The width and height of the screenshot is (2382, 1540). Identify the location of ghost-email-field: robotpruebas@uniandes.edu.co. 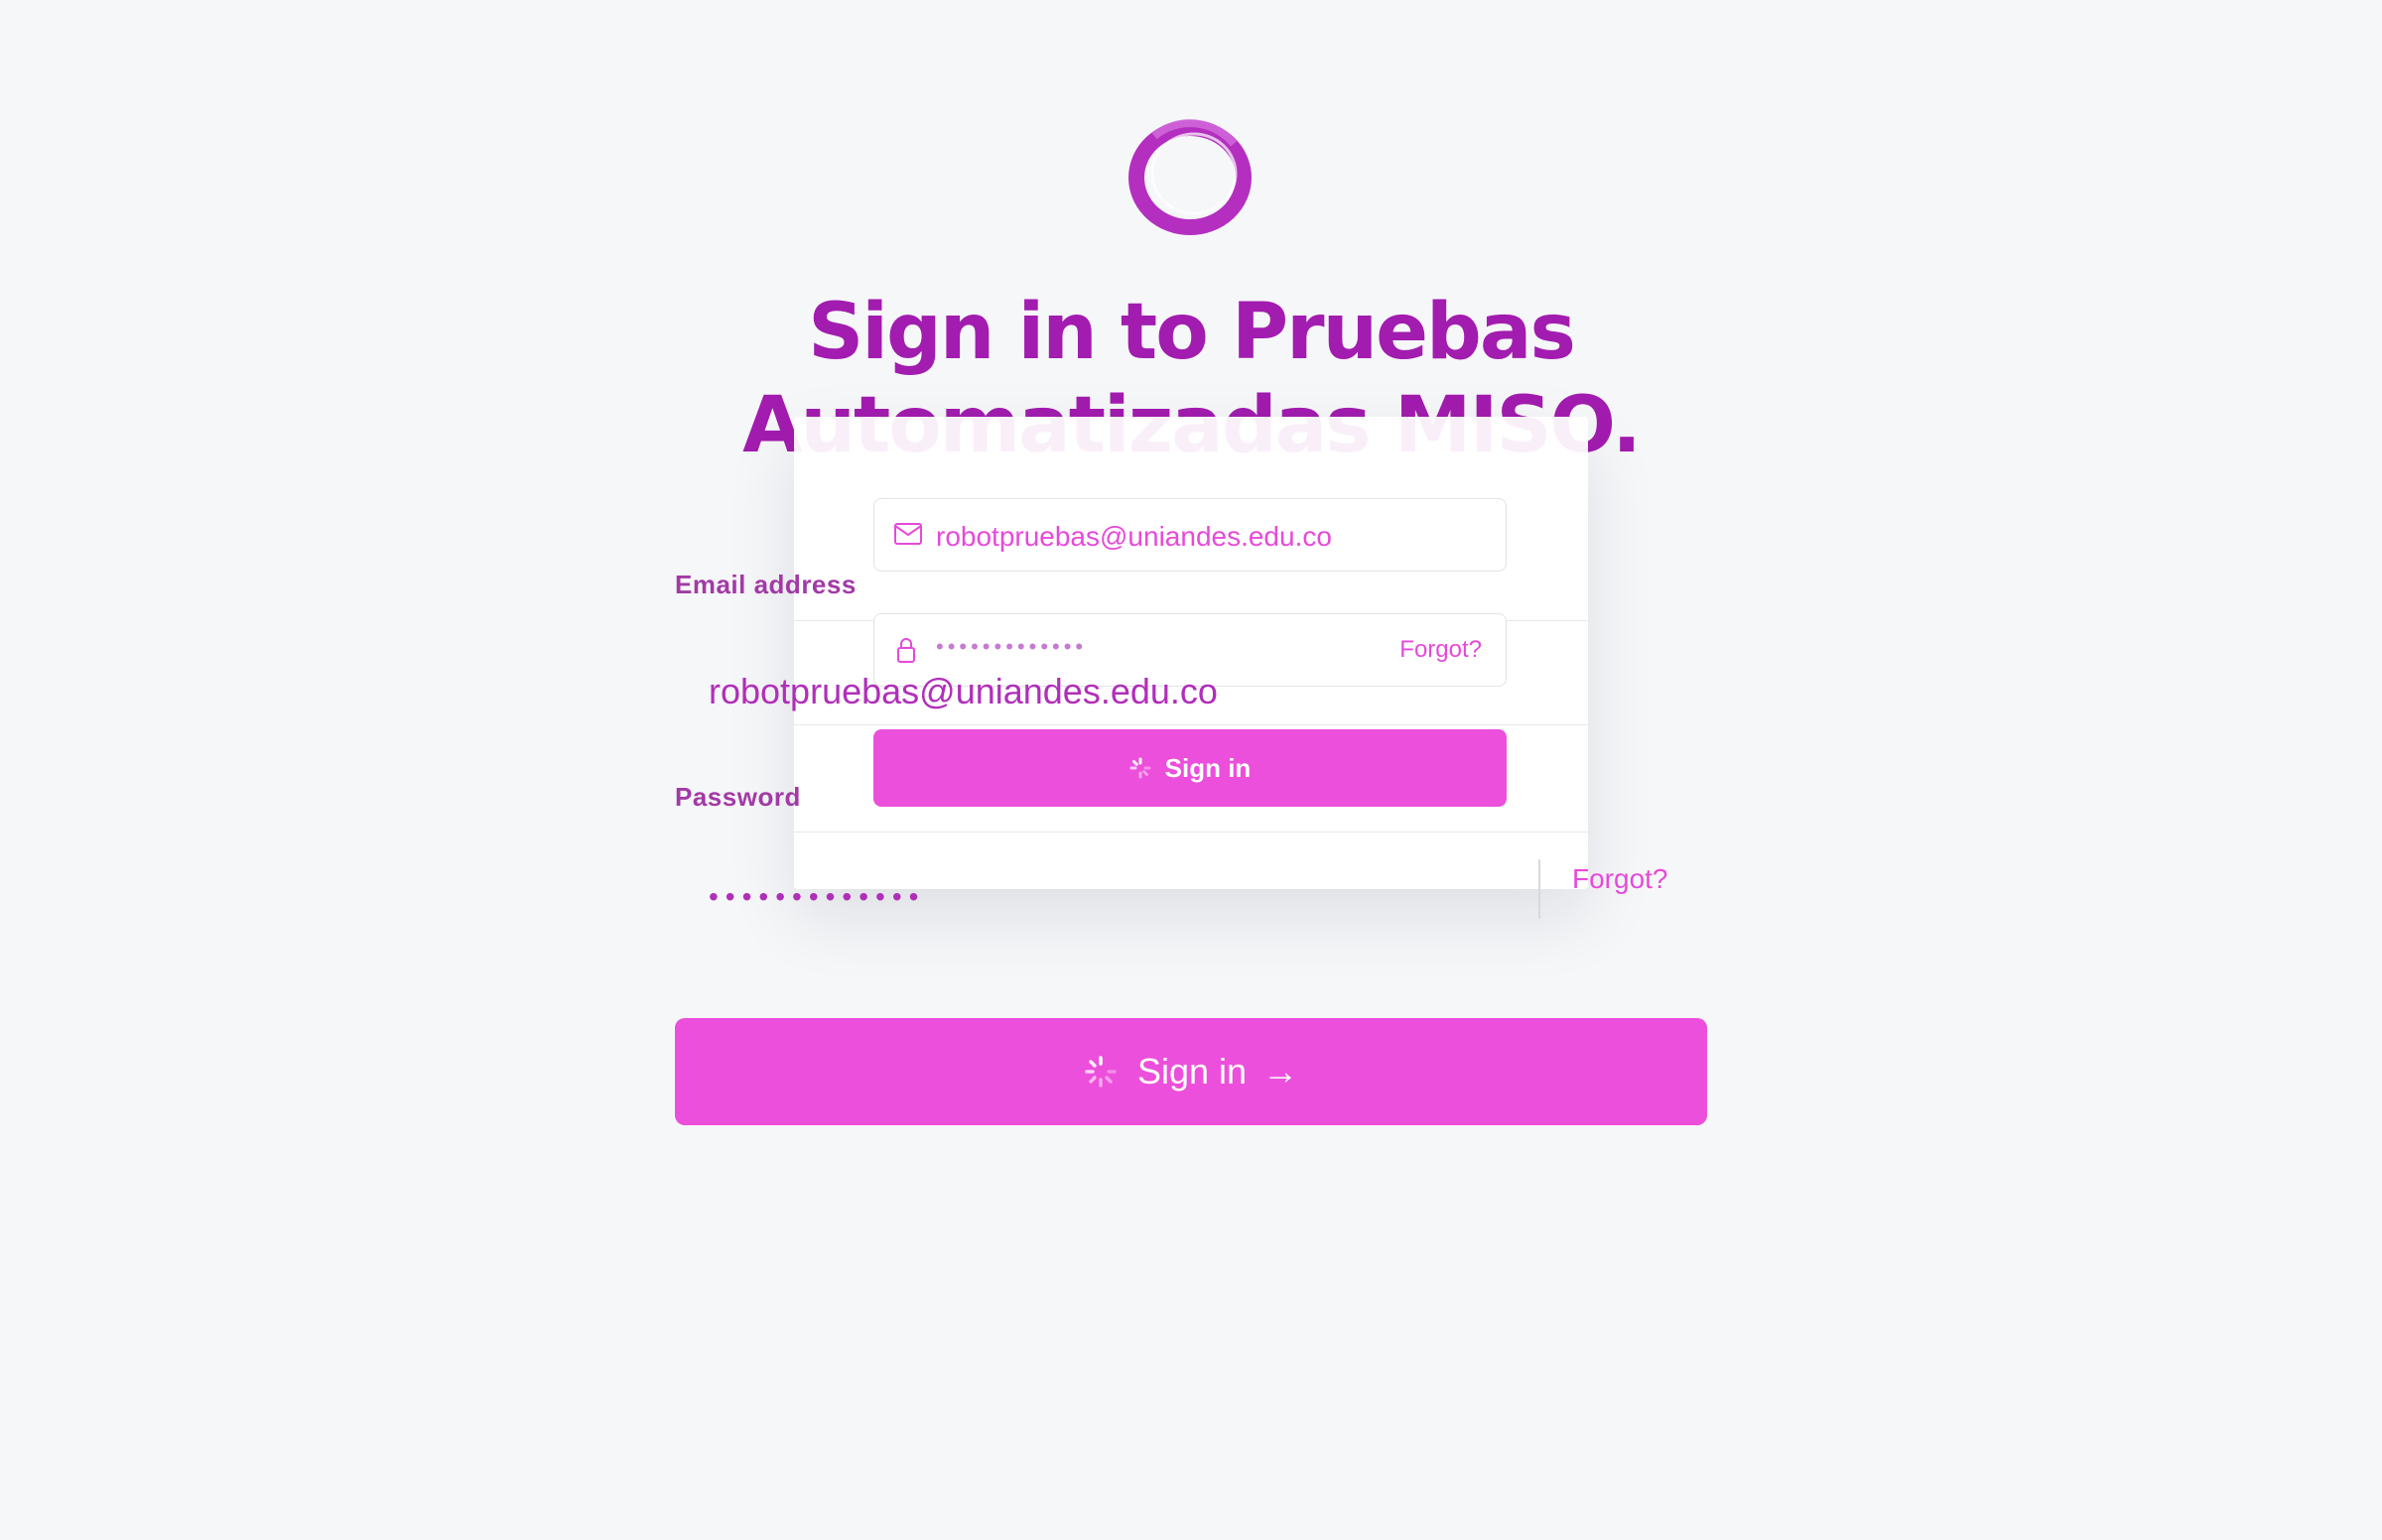
(1190, 535).